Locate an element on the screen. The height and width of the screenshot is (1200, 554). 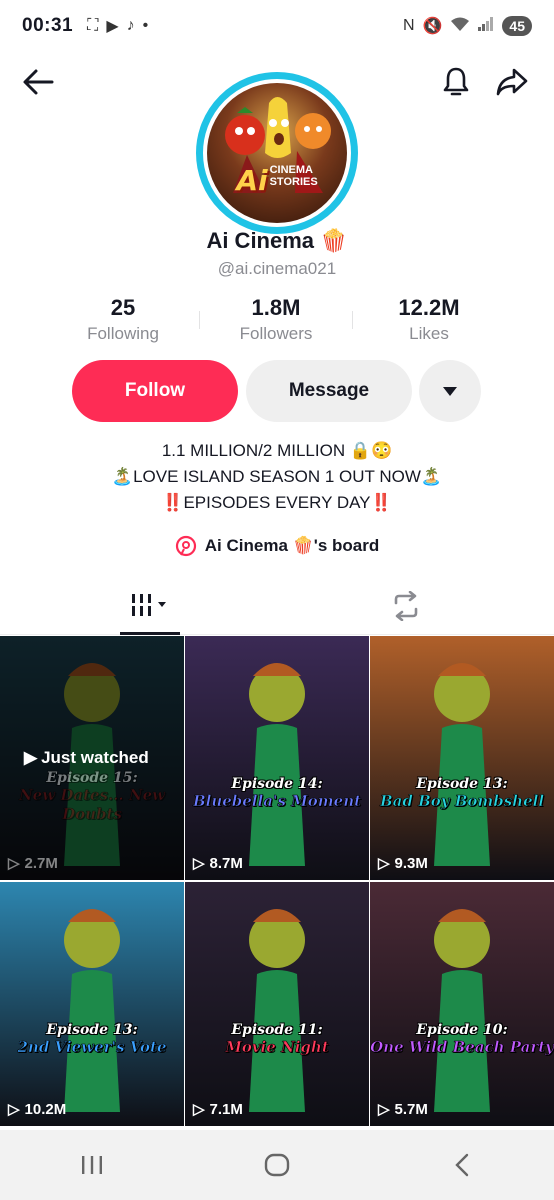
view-count: ▷ 10.2M is located at coordinates (37, 1109).